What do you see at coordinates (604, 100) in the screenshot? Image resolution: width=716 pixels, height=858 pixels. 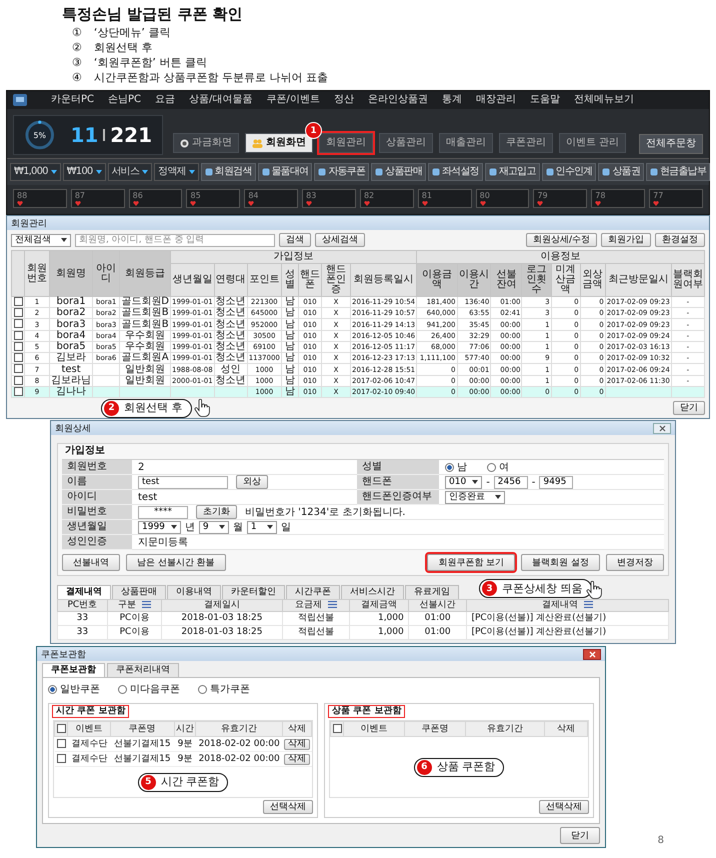 I see `menu-item: 전체메뉴보기` at bounding box center [604, 100].